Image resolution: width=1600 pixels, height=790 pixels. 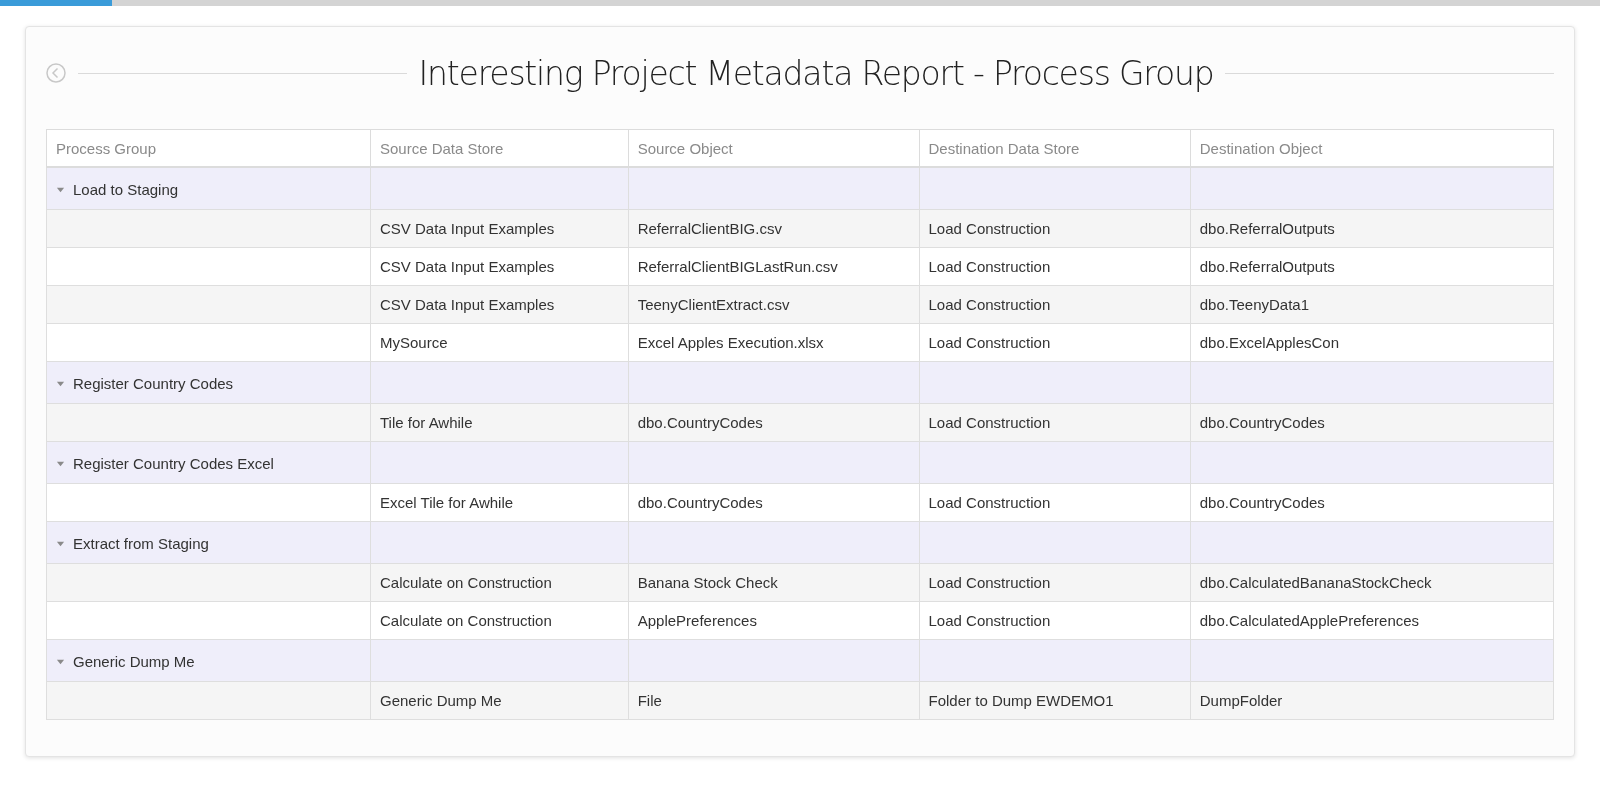 What do you see at coordinates (1372, 342) in the screenshot?
I see `table-cell: dbo.ExcelApplesCon` at bounding box center [1372, 342].